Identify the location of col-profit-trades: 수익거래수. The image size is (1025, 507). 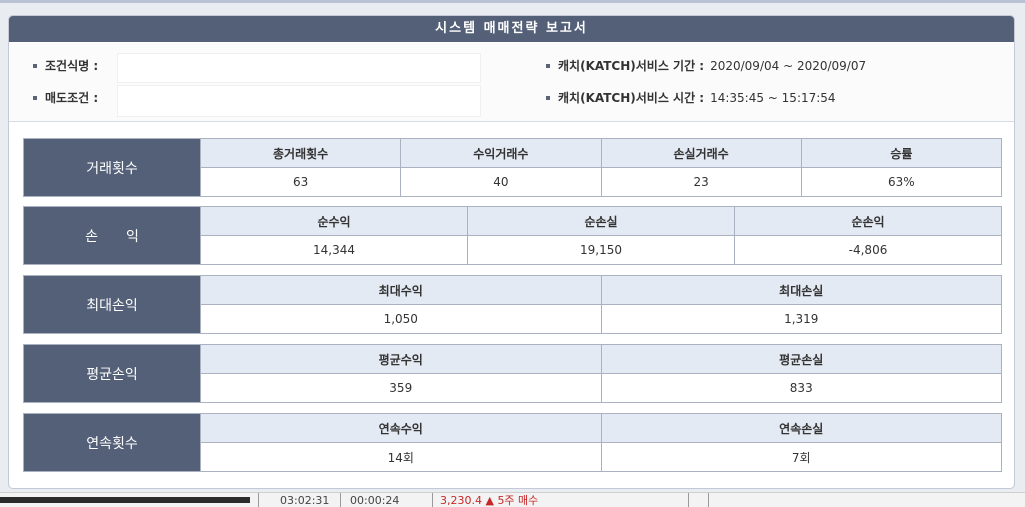
(501, 153).